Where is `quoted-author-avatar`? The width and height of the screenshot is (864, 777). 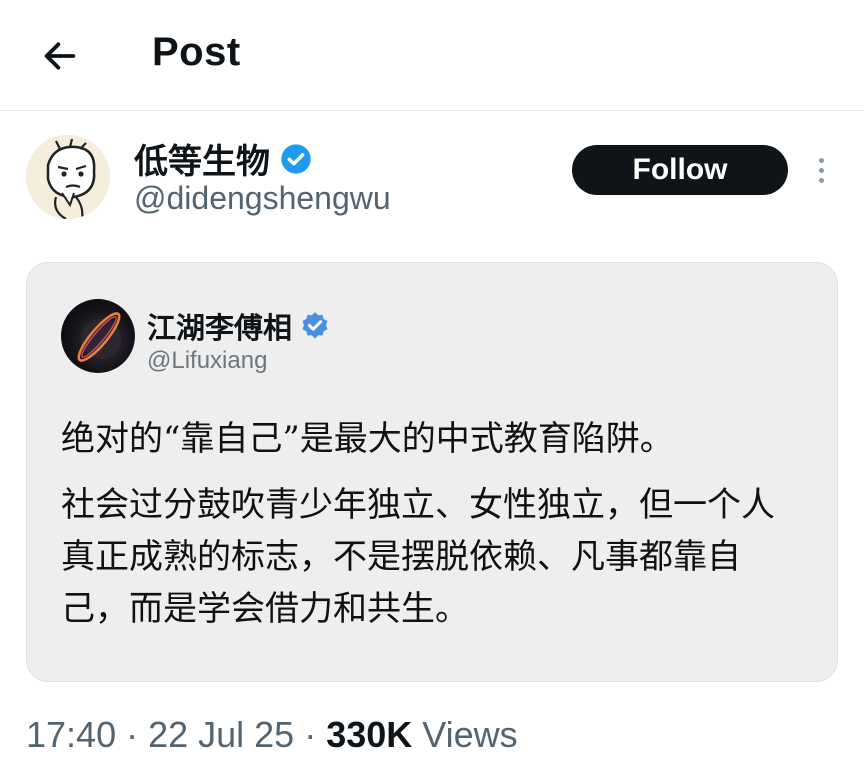 quoted-author-avatar is located at coordinates (98, 336).